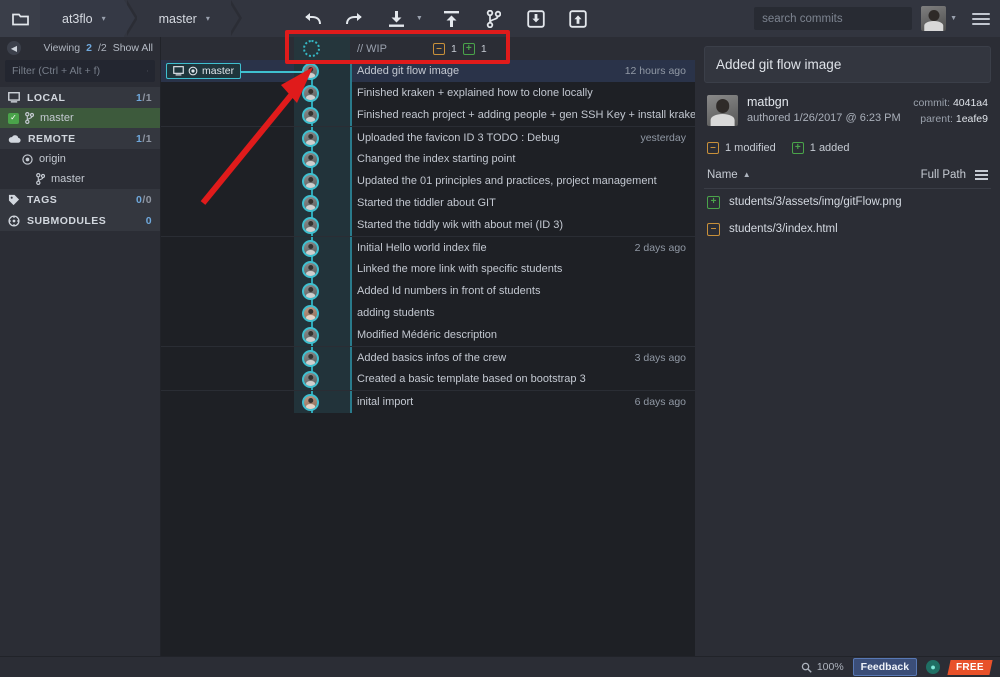  Describe the element at coordinates (80, 199) in the screenshot. I see `sidebar-group-tags: TAGS 0/0` at that location.